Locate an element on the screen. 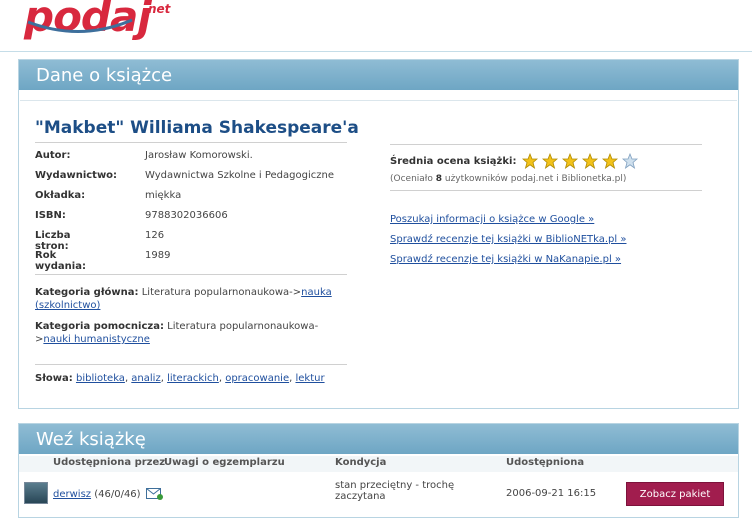 This screenshot has height=518, width=752. column-header: Udostępniona przez is located at coordinates (109, 462).